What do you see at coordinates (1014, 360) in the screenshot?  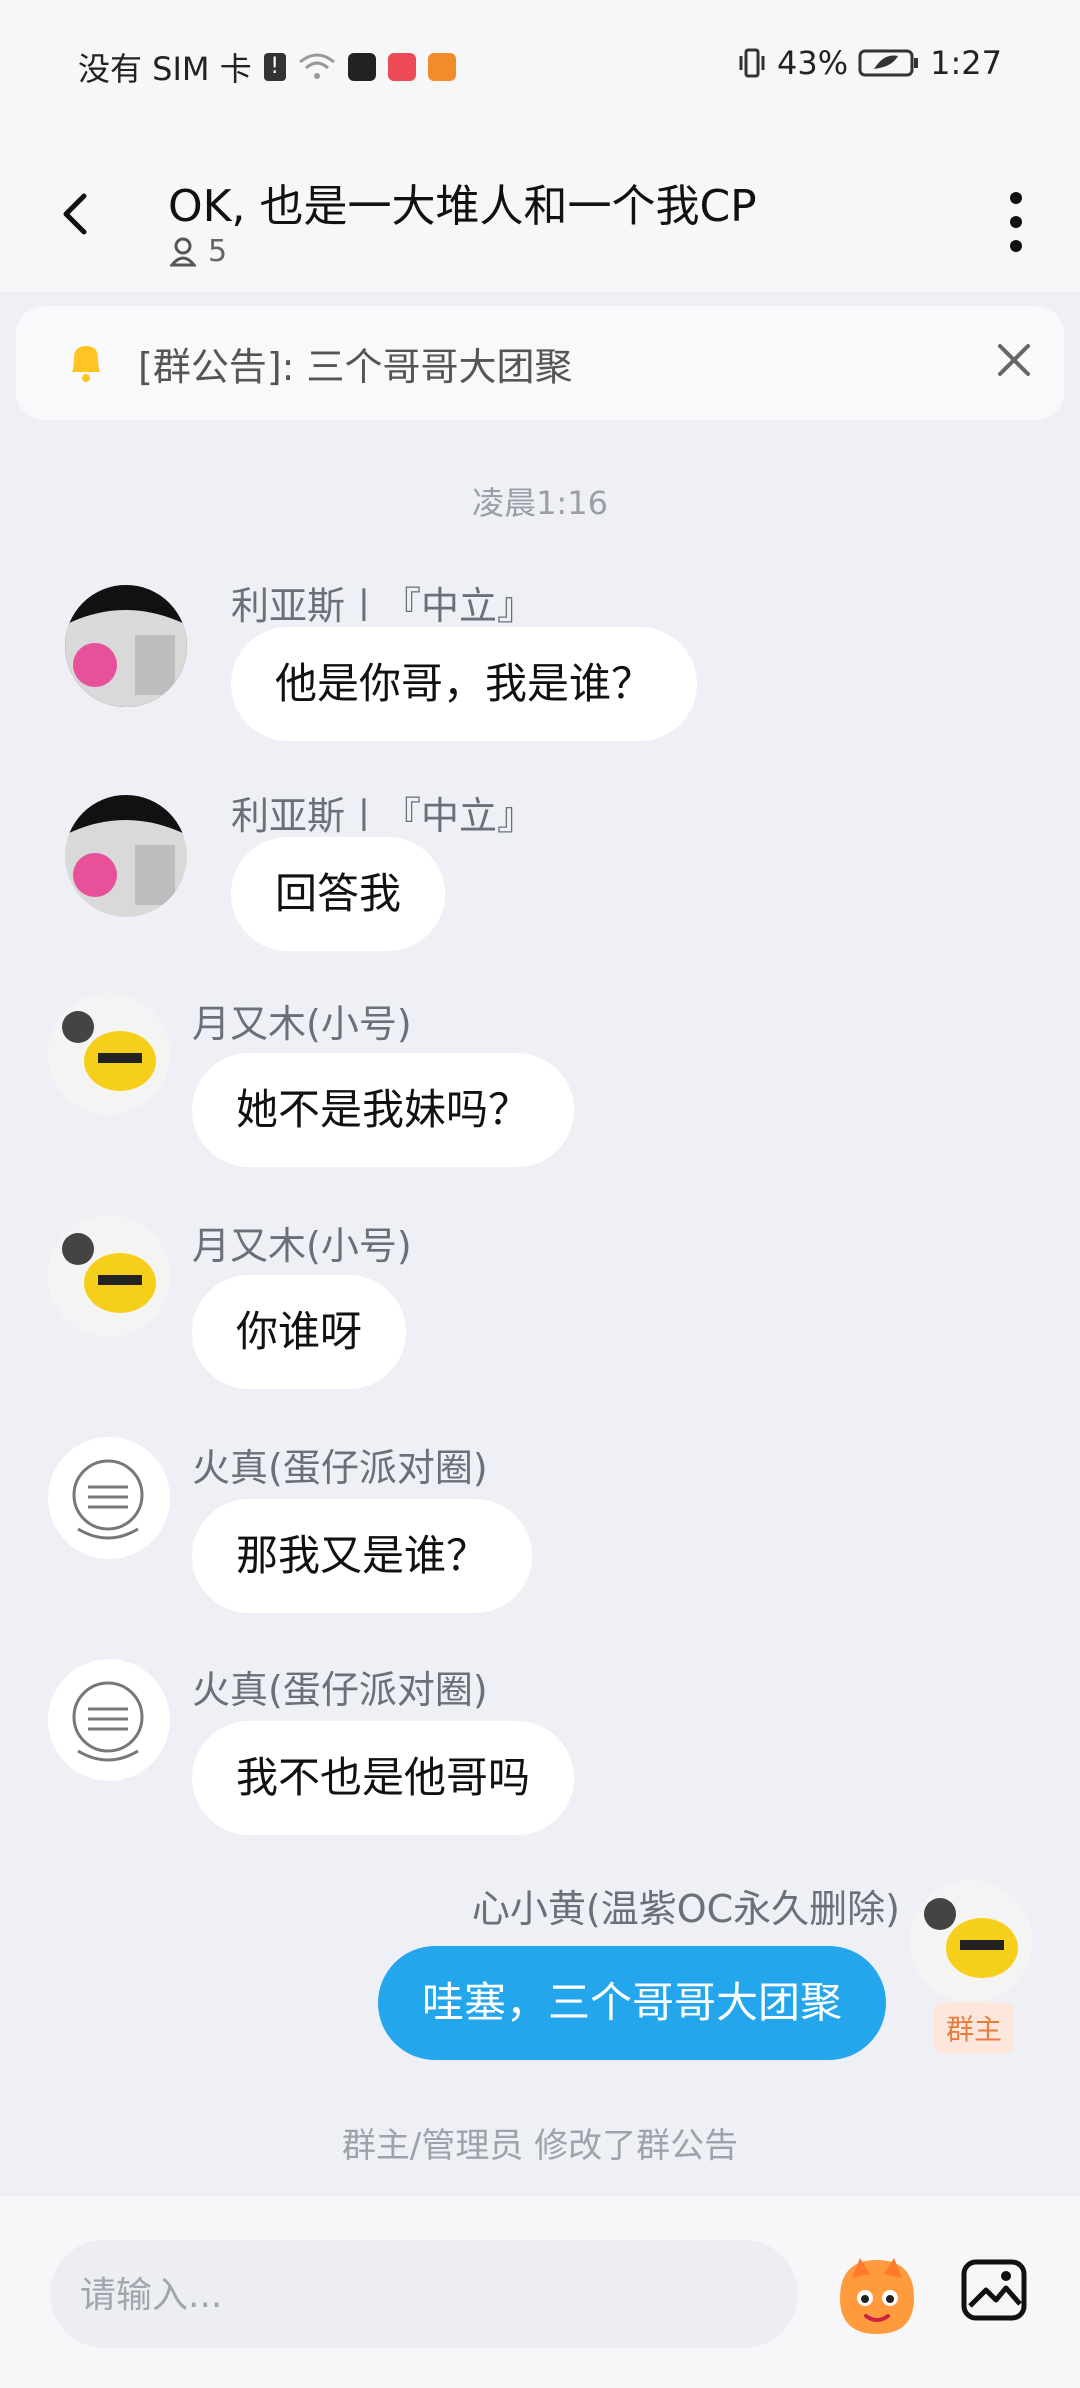 I see `close-icon` at bounding box center [1014, 360].